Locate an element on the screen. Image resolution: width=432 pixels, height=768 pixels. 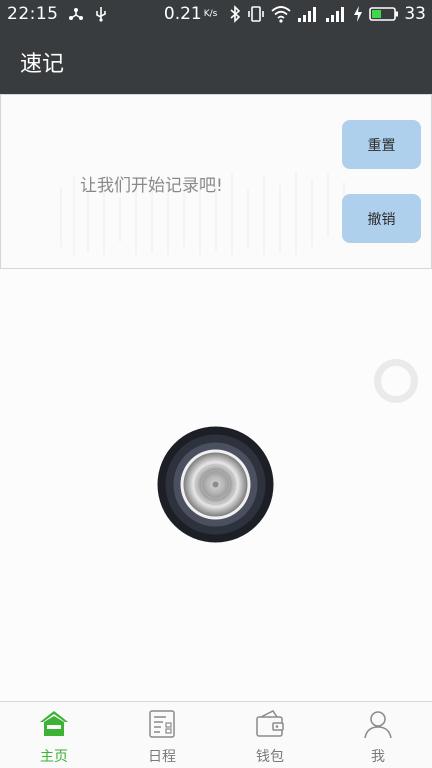
record-knob-icon is located at coordinates (215, 484).